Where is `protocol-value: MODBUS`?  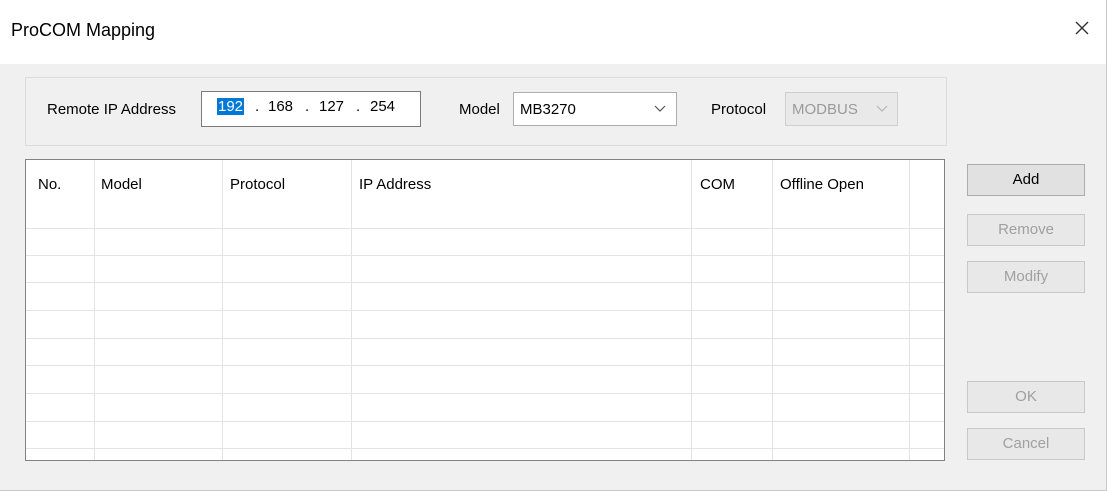
protocol-value: MODBUS is located at coordinates (825, 109).